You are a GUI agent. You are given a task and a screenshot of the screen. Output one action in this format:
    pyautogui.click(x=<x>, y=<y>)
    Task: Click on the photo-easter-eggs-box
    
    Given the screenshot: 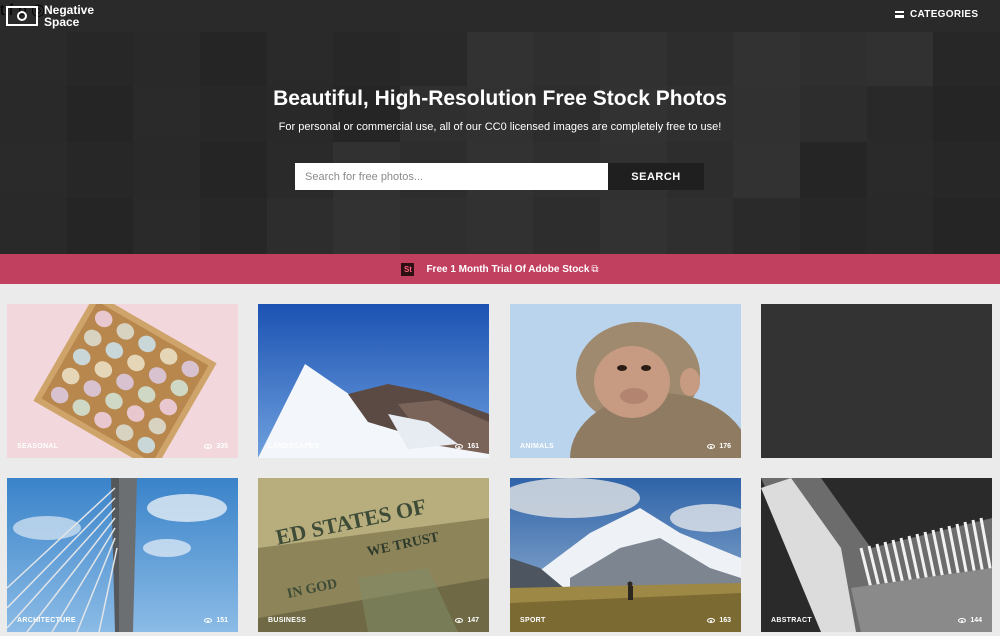 What is the action you would take?
    pyautogui.click(x=122, y=381)
    